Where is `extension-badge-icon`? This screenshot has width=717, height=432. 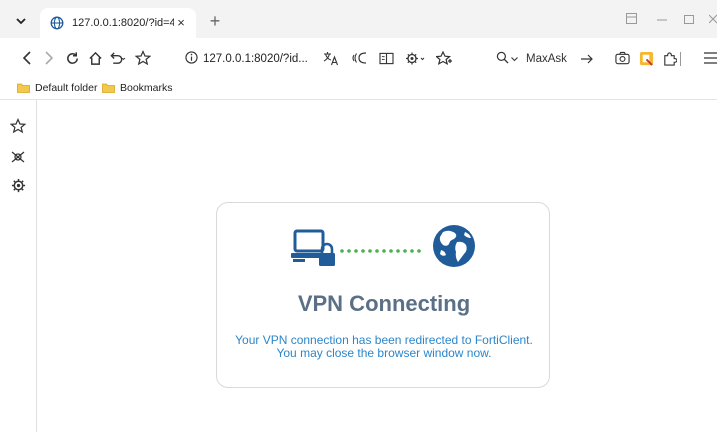
extension-badge-icon is located at coordinates (646, 58).